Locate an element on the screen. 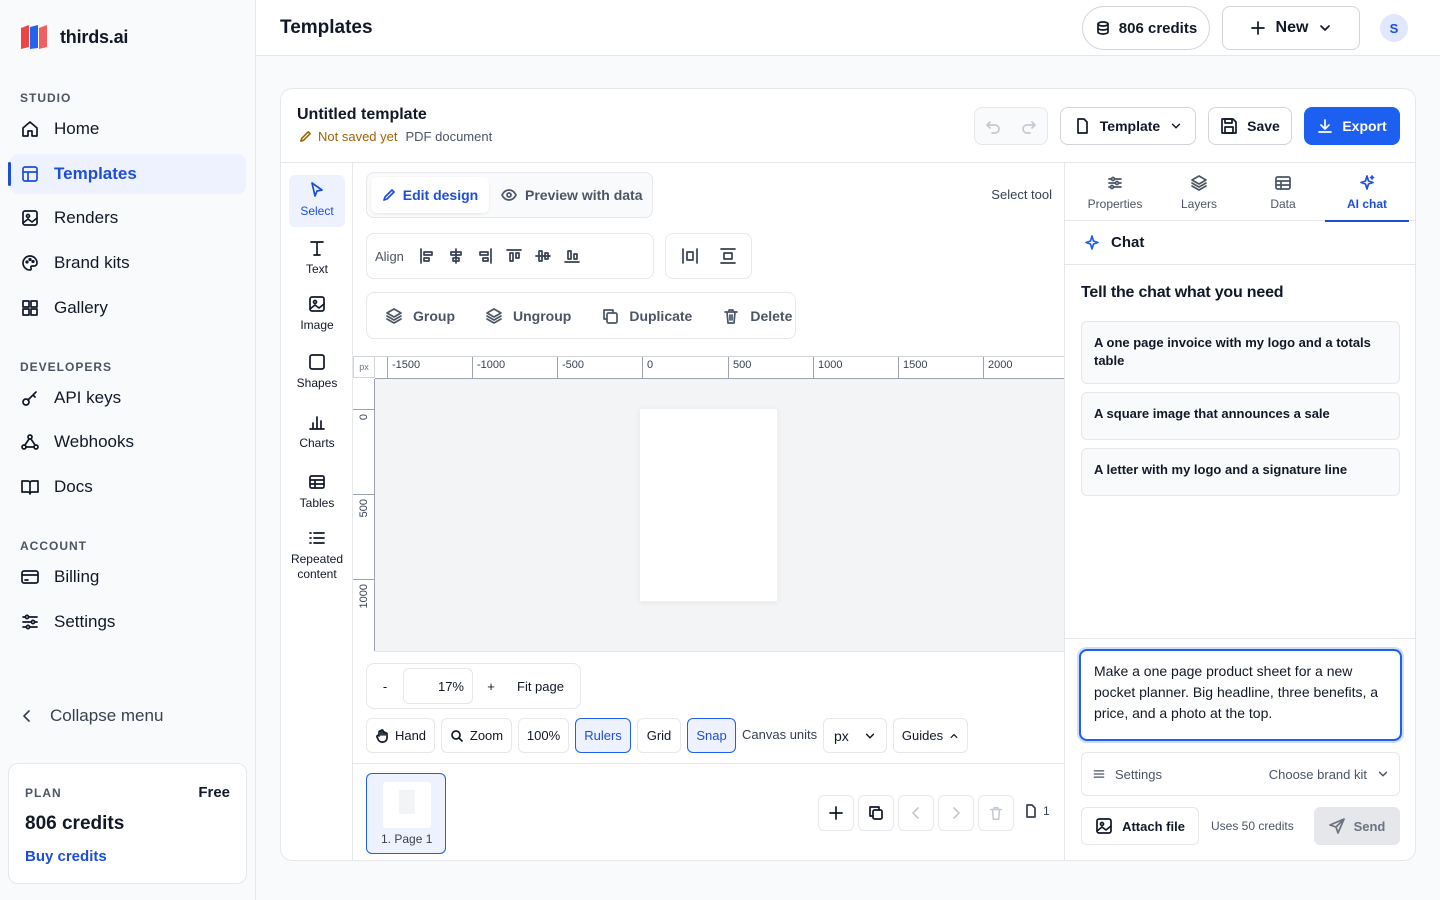 Image resolution: width=1440 pixels, height=900 pixels. template-name: Untitled template is located at coordinates (362, 115).